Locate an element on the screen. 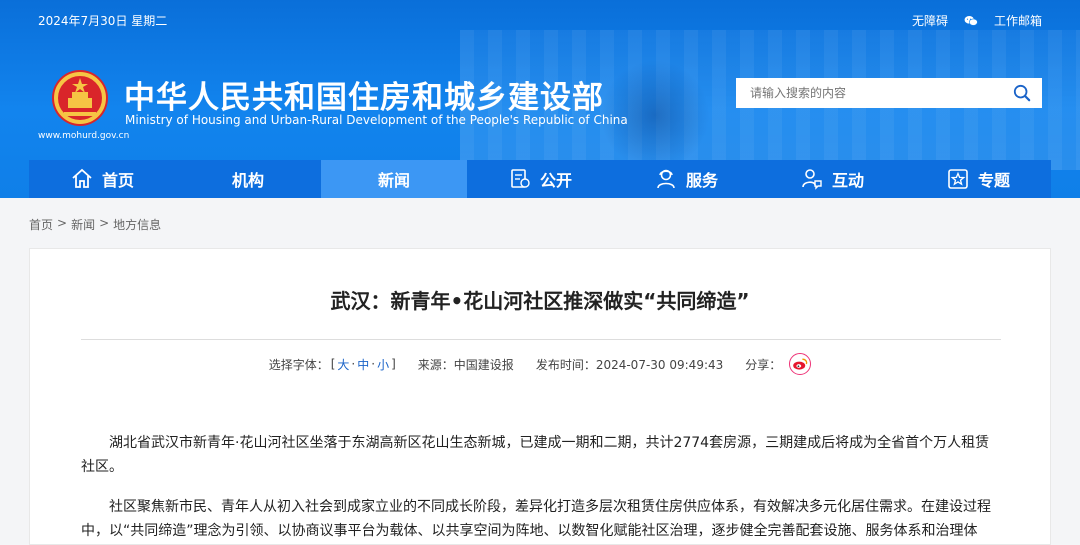 This screenshot has width=1080, height=545. accessibility-link: 无障碍 is located at coordinates (930, 20).